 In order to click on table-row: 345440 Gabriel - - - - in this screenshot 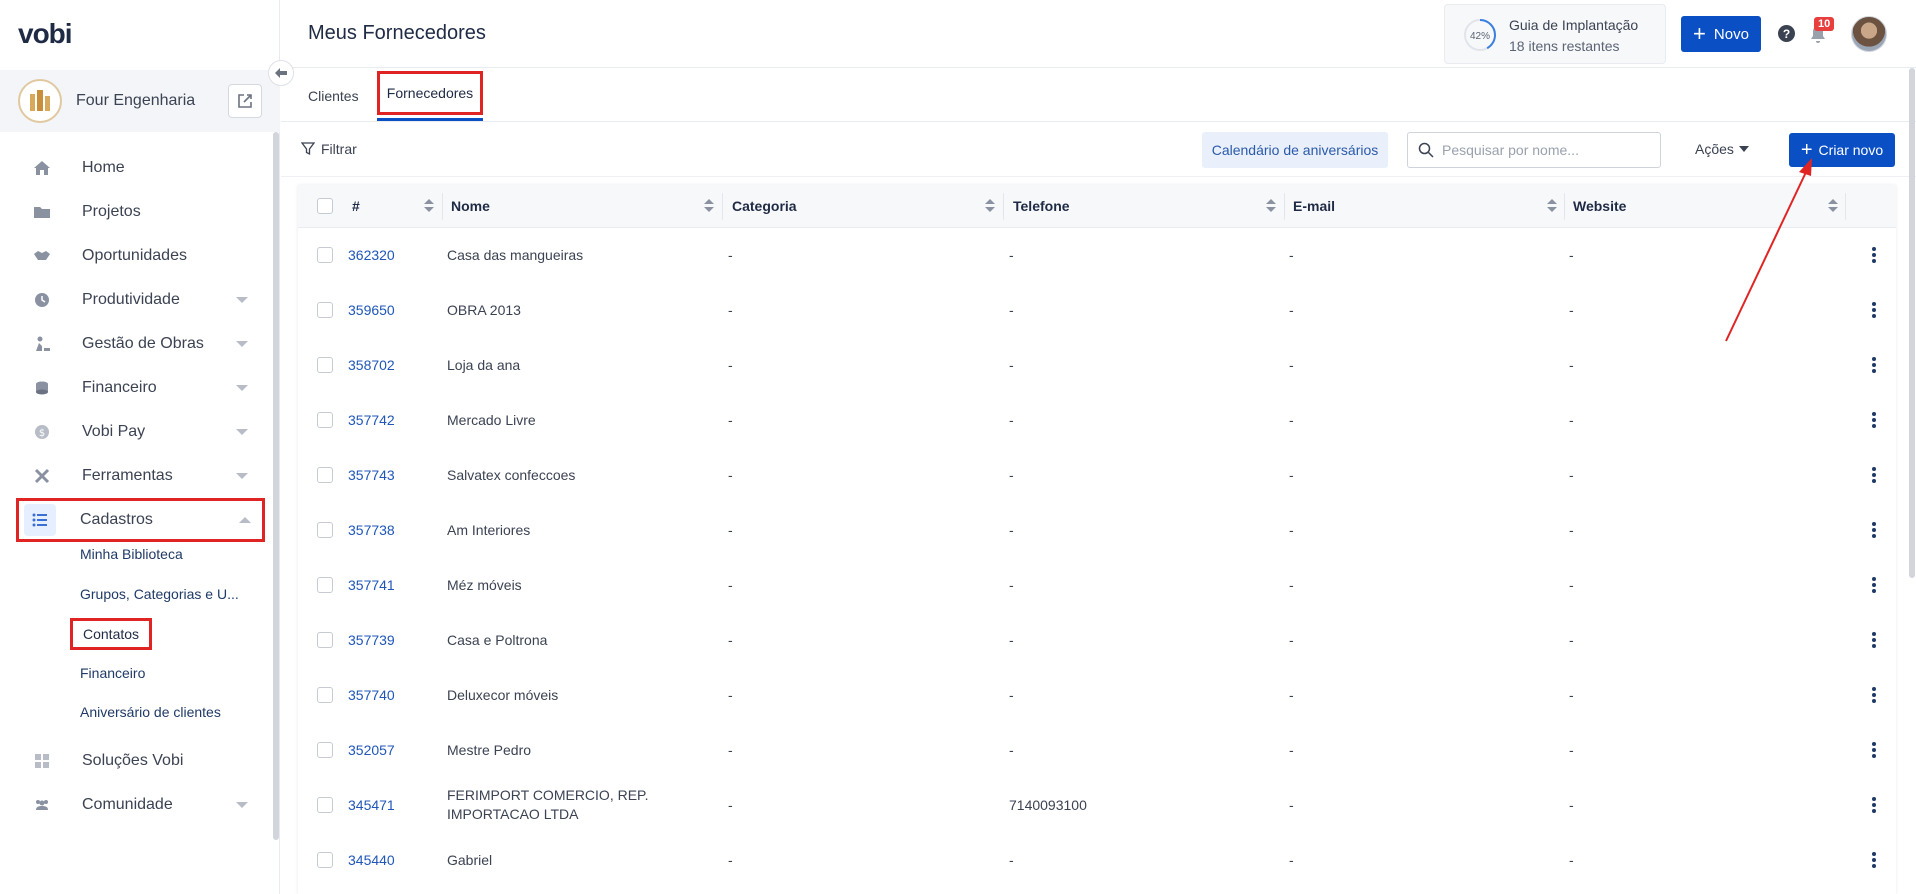, I will do `click(1097, 860)`.